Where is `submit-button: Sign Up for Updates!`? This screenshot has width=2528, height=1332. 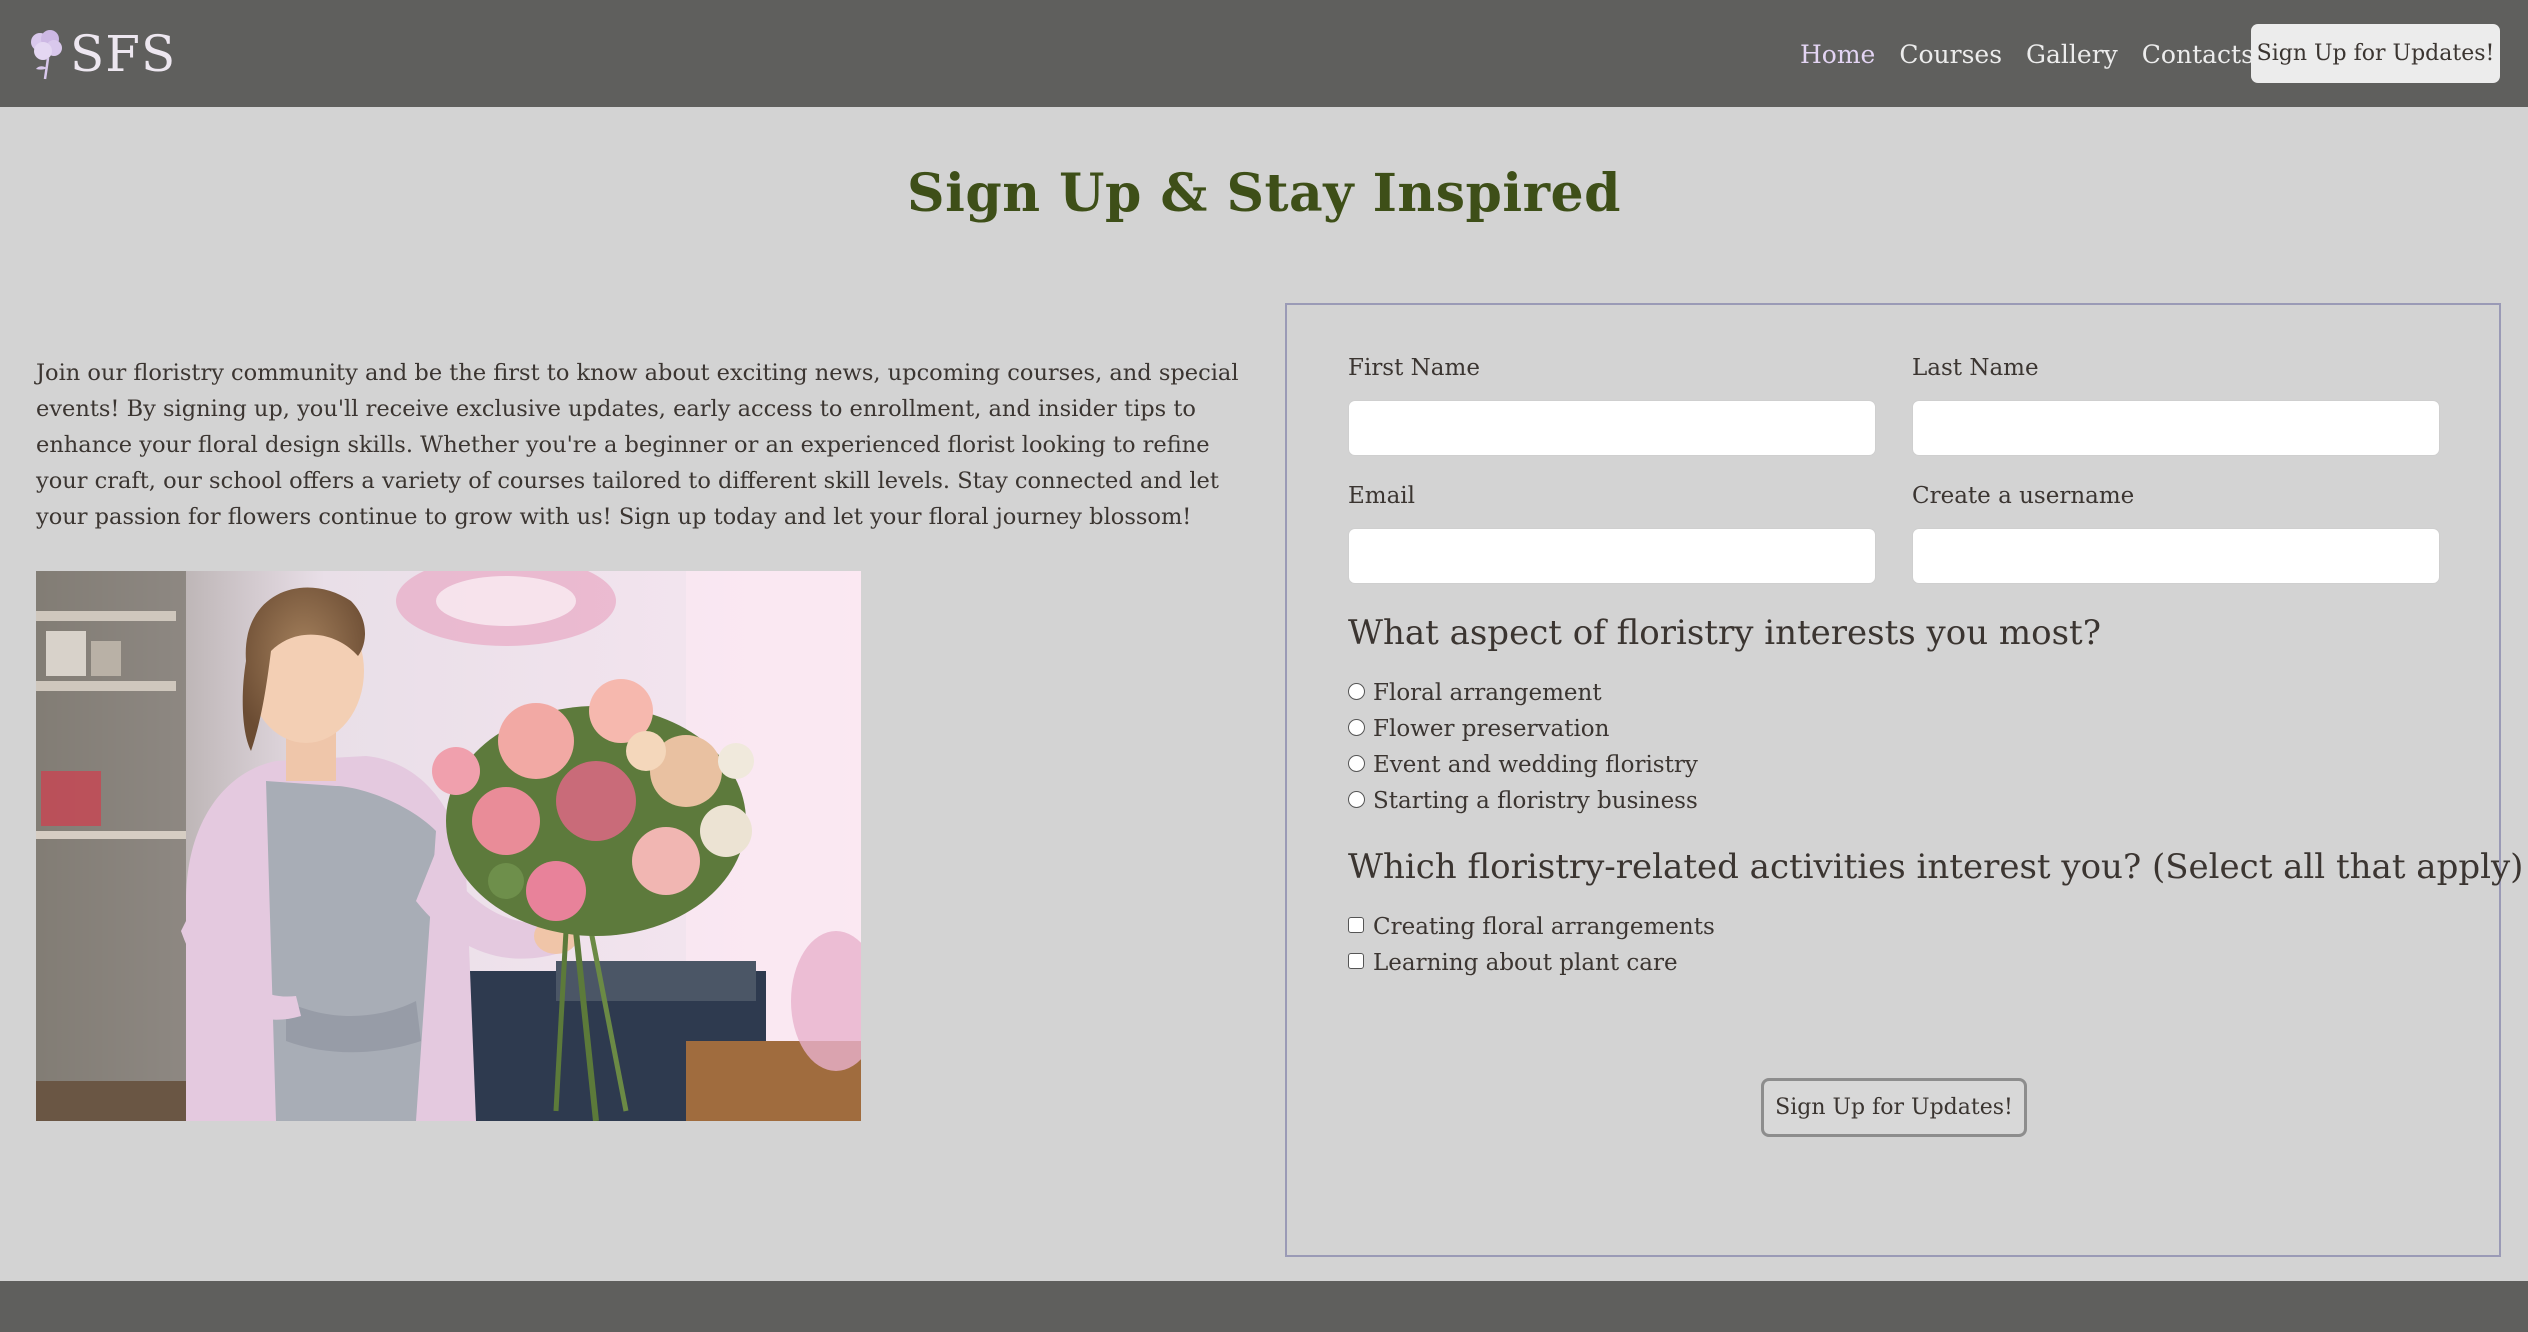
submit-button: Sign Up for Updates! is located at coordinates (1894, 1107).